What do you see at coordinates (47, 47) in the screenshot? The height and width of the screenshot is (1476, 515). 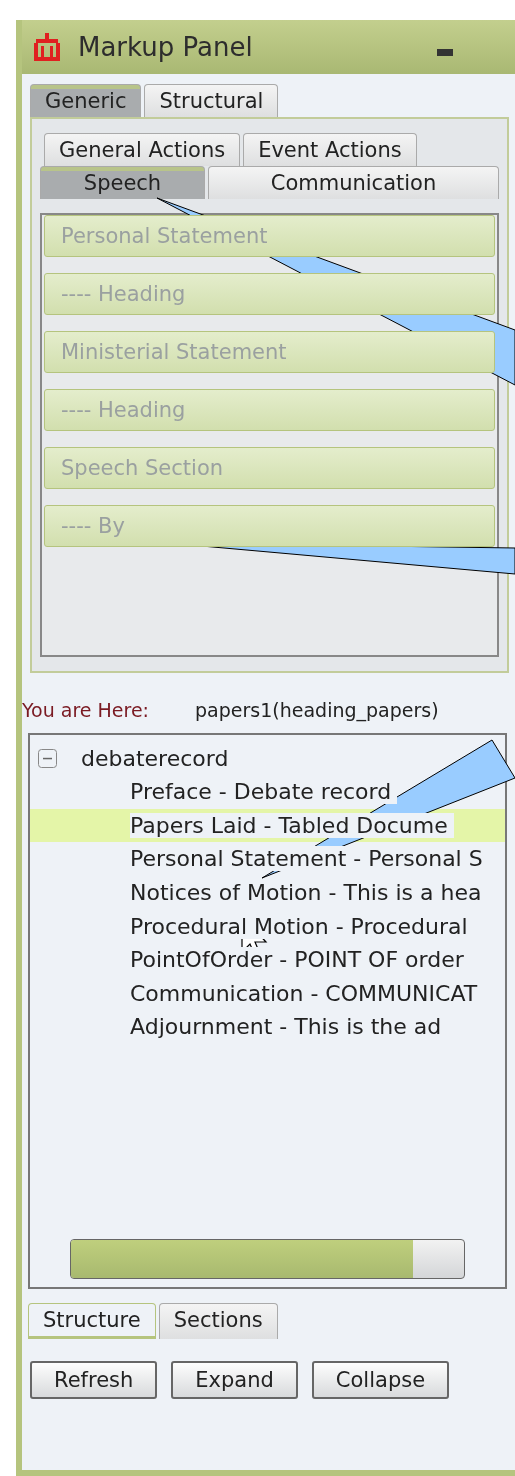 I see `app-logo-icon` at bounding box center [47, 47].